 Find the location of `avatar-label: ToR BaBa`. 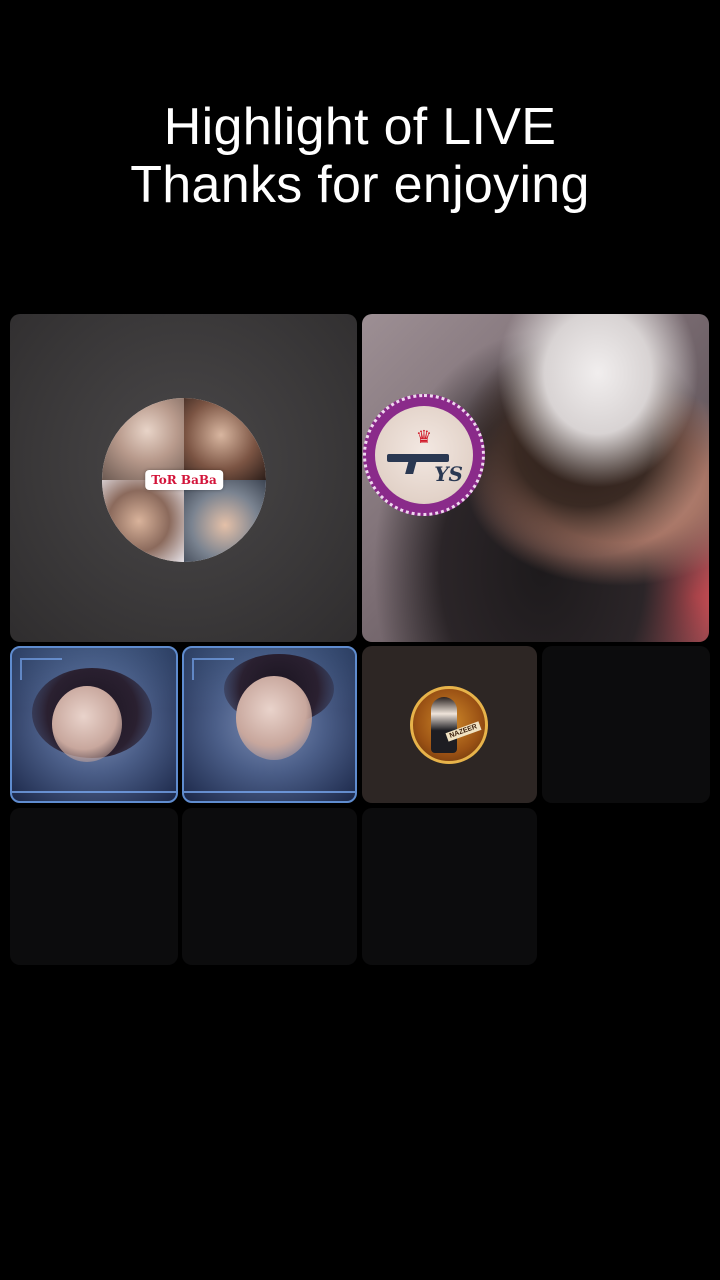

avatar-label: ToR BaBa is located at coordinates (184, 480).